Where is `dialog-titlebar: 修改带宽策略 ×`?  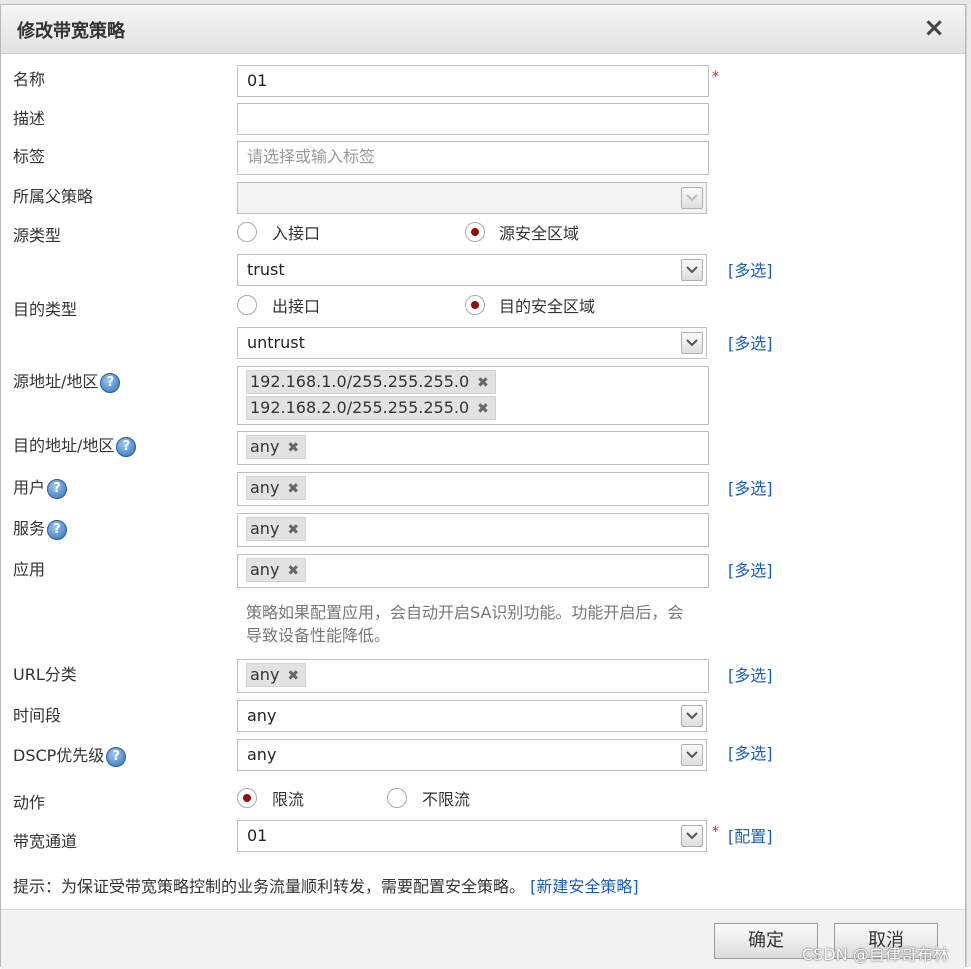
dialog-titlebar: 修改带宽策略 × is located at coordinates (483, 29).